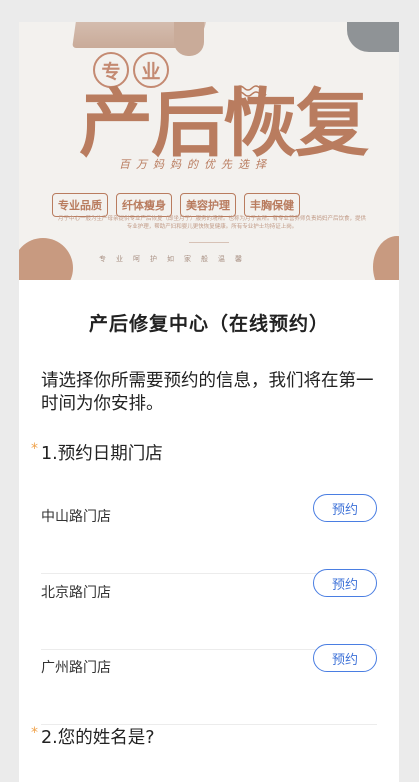  I want to click on banner-tag: 专业品质, so click(80, 205).